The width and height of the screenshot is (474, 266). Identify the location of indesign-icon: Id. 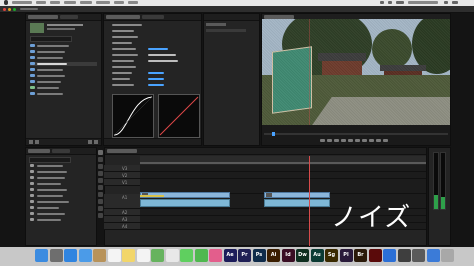
(288, 255).